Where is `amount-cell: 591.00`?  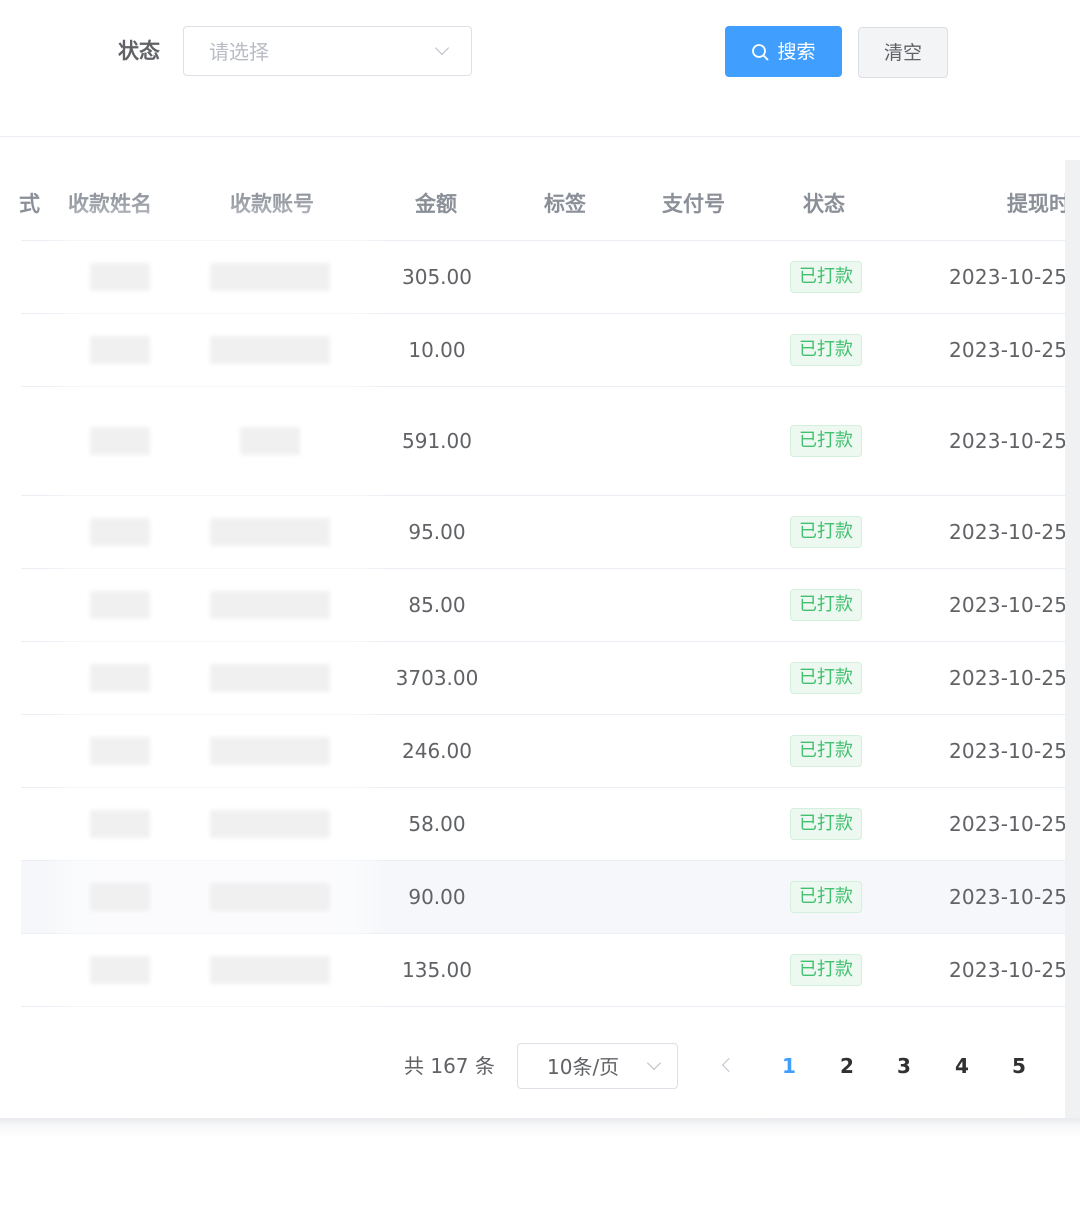
amount-cell: 591.00 is located at coordinates (437, 441).